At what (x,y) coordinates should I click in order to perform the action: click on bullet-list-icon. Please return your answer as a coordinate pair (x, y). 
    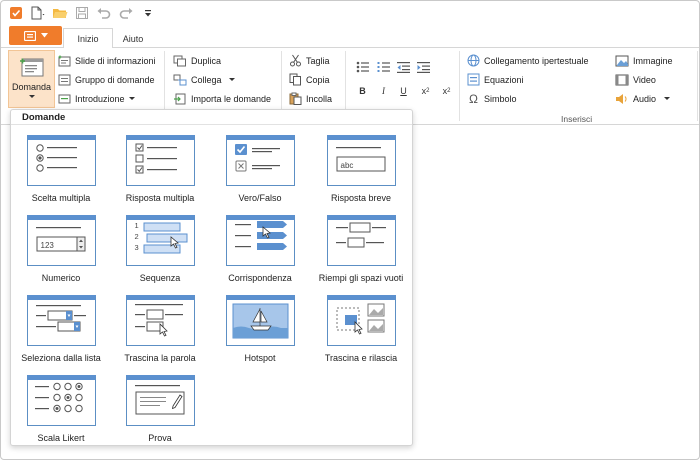
    Looking at the image, I should click on (362, 66).